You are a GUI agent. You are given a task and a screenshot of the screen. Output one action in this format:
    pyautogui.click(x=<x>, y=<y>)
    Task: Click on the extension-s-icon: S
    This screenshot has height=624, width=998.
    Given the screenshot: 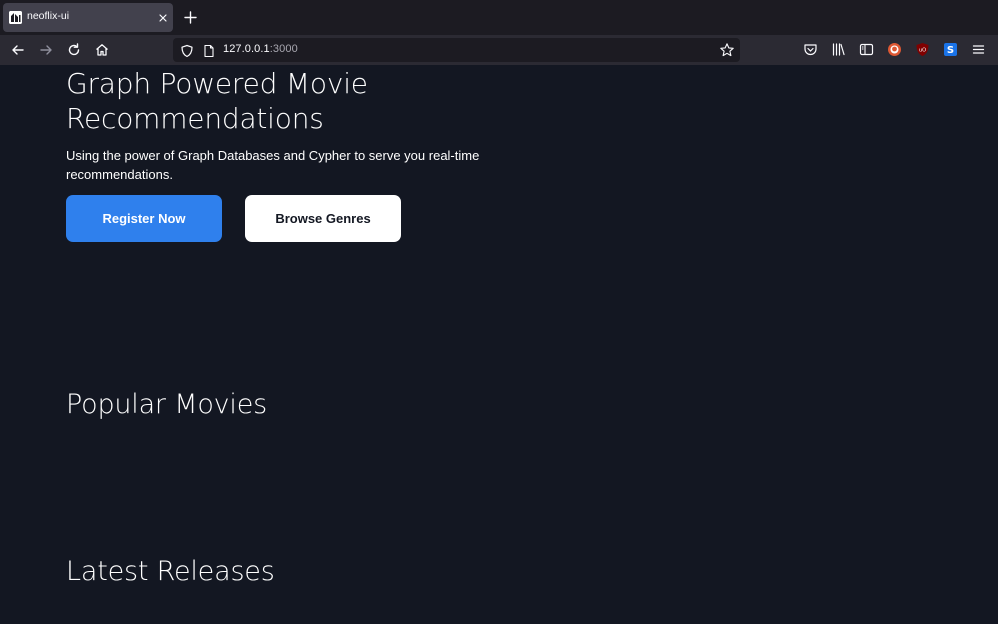 What is the action you would take?
    pyautogui.click(x=950, y=49)
    